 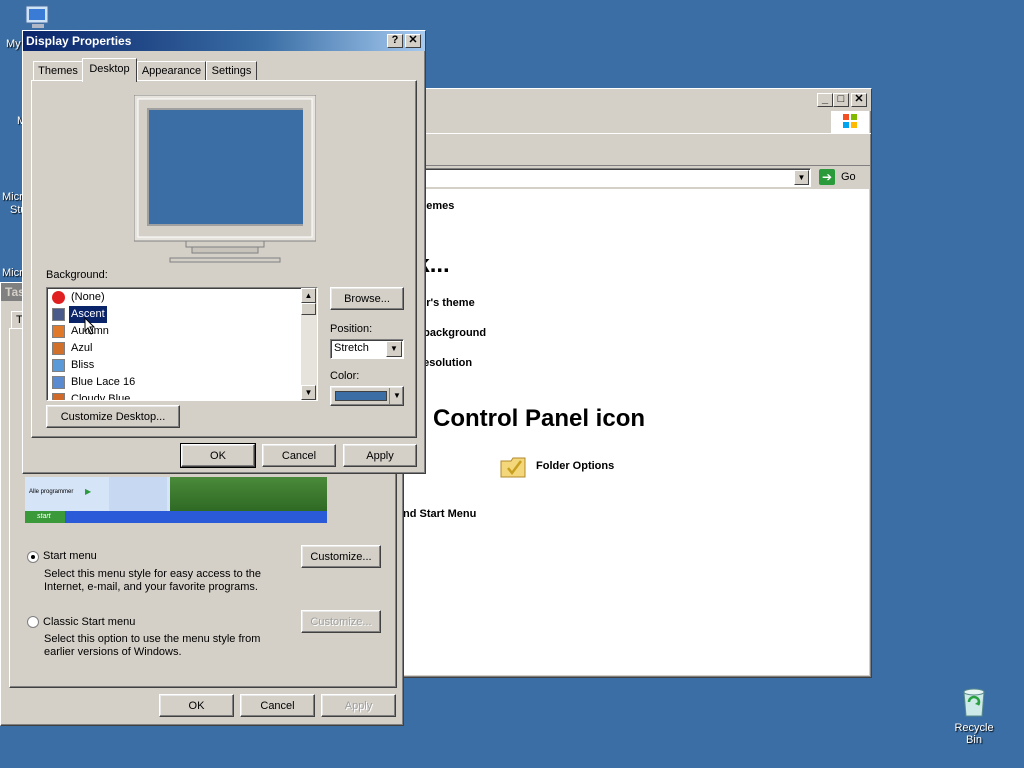 I want to click on help-button: ?, so click(x=395, y=41).